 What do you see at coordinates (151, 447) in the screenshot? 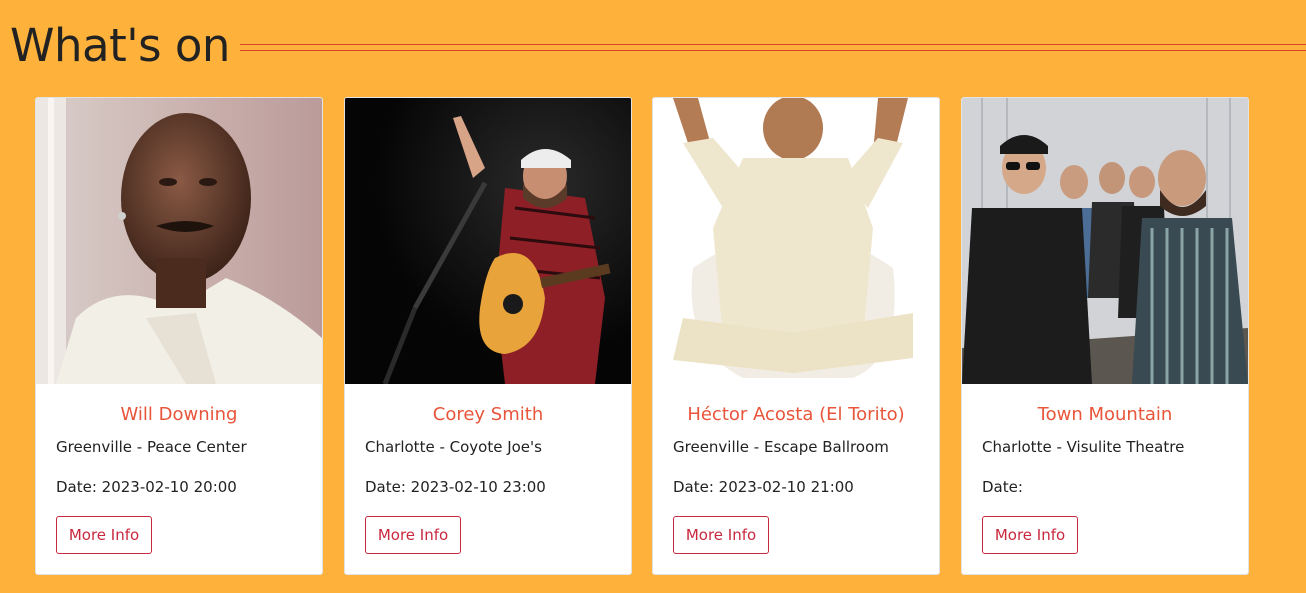
I see `event-venue: Greenville - Peace Center` at bounding box center [151, 447].